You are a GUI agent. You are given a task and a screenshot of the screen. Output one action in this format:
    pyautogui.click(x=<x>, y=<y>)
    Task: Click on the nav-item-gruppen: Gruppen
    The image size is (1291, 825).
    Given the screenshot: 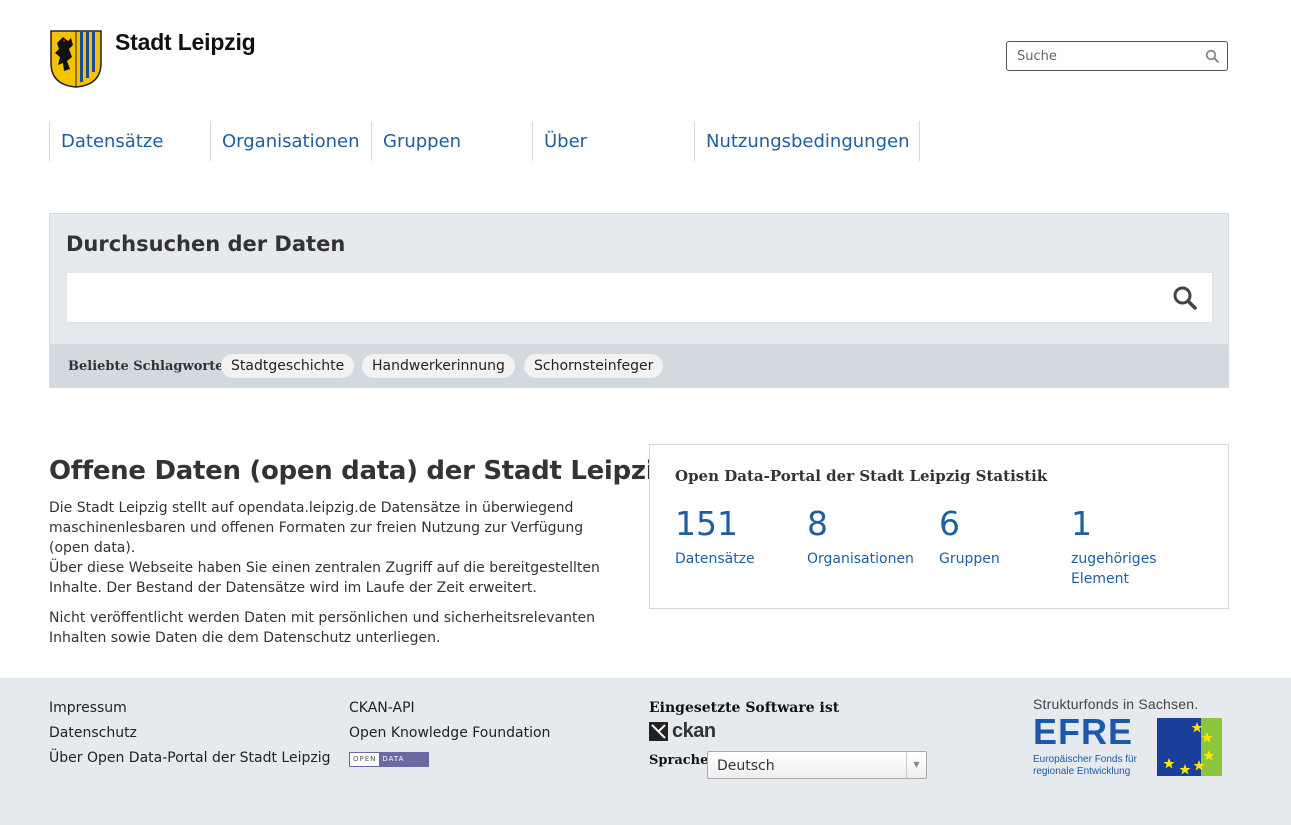 What is the action you would take?
    pyautogui.click(x=451, y=141)
    